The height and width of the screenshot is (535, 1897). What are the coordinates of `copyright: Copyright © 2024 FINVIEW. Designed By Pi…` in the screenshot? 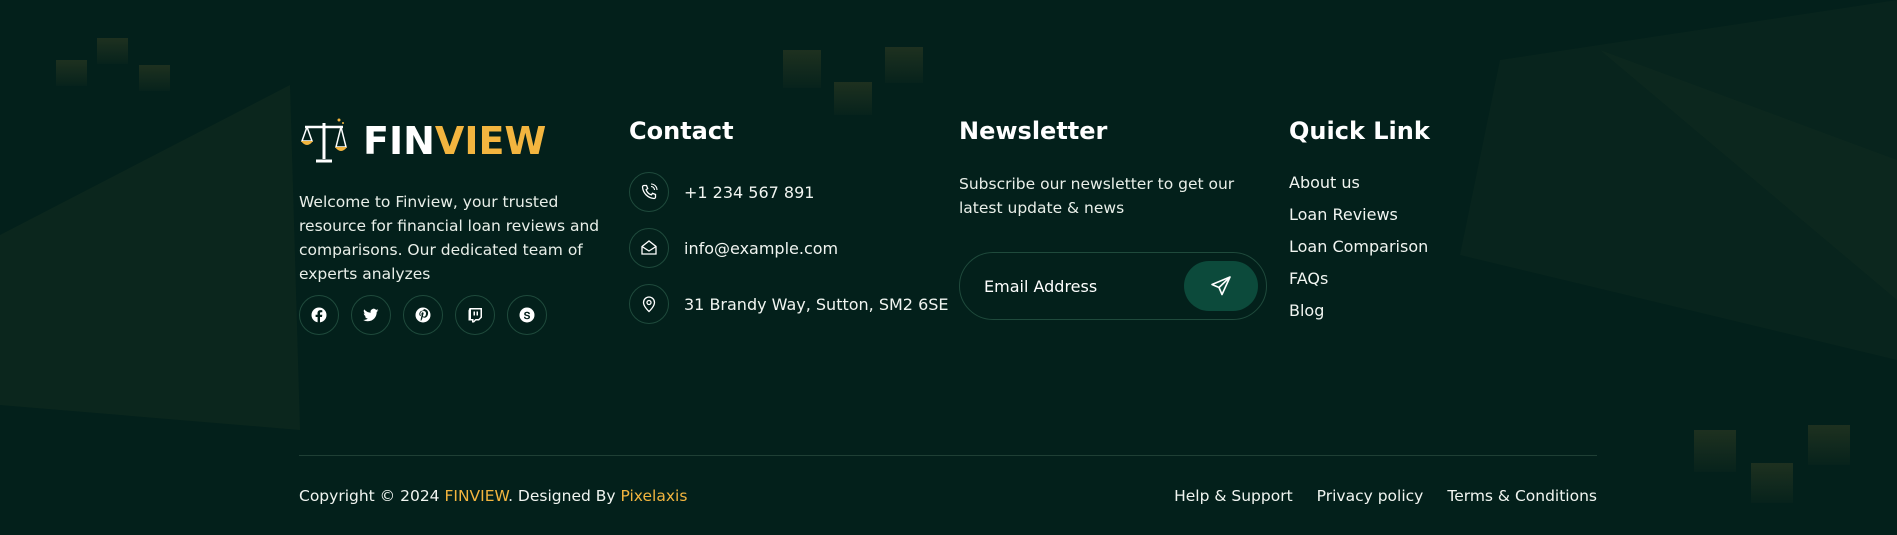 It's located at (493, 496).